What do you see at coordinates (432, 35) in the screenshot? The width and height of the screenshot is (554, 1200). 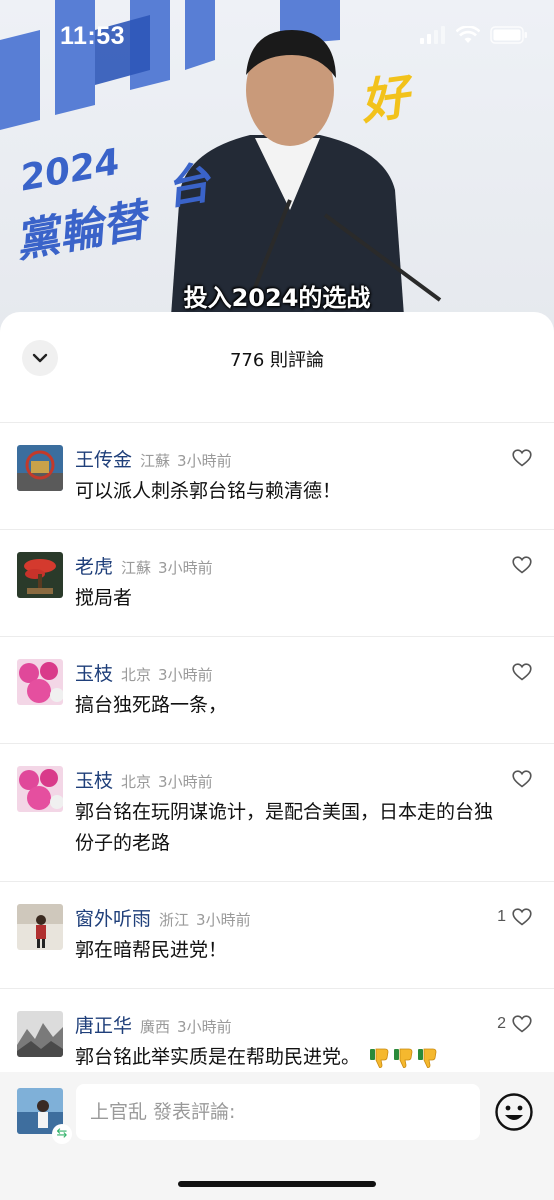 I see `cellular-signal-icon` at bounding box center [432, 35].